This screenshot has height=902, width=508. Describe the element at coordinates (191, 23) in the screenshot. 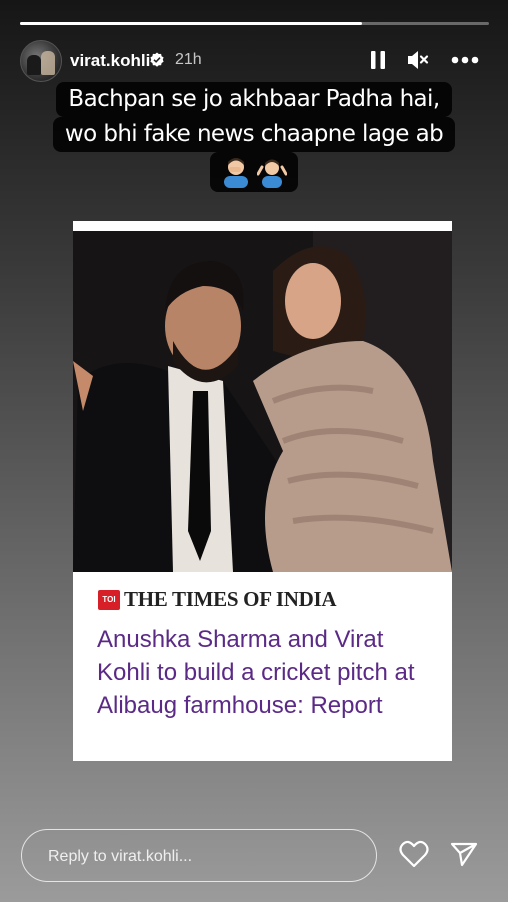

I see `story-progress-fill` at that location.